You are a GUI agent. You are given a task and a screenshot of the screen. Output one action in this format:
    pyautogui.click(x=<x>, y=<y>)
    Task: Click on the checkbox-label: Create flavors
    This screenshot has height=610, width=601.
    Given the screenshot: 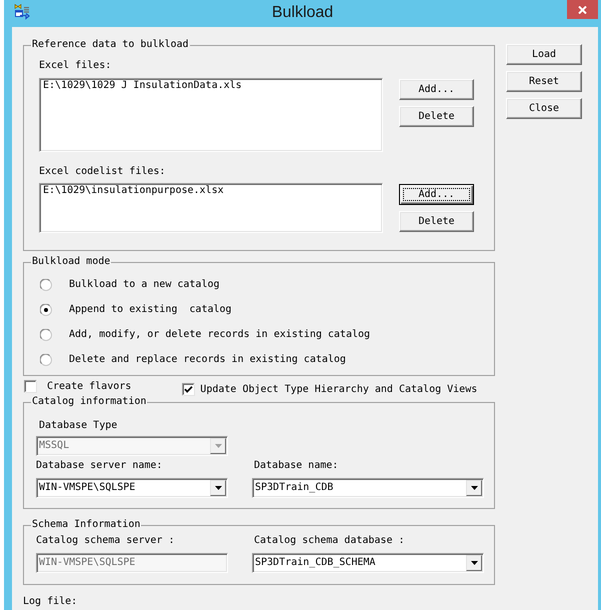 What is the action you would take?
    pyautogui.click(x=89, y=386)
    